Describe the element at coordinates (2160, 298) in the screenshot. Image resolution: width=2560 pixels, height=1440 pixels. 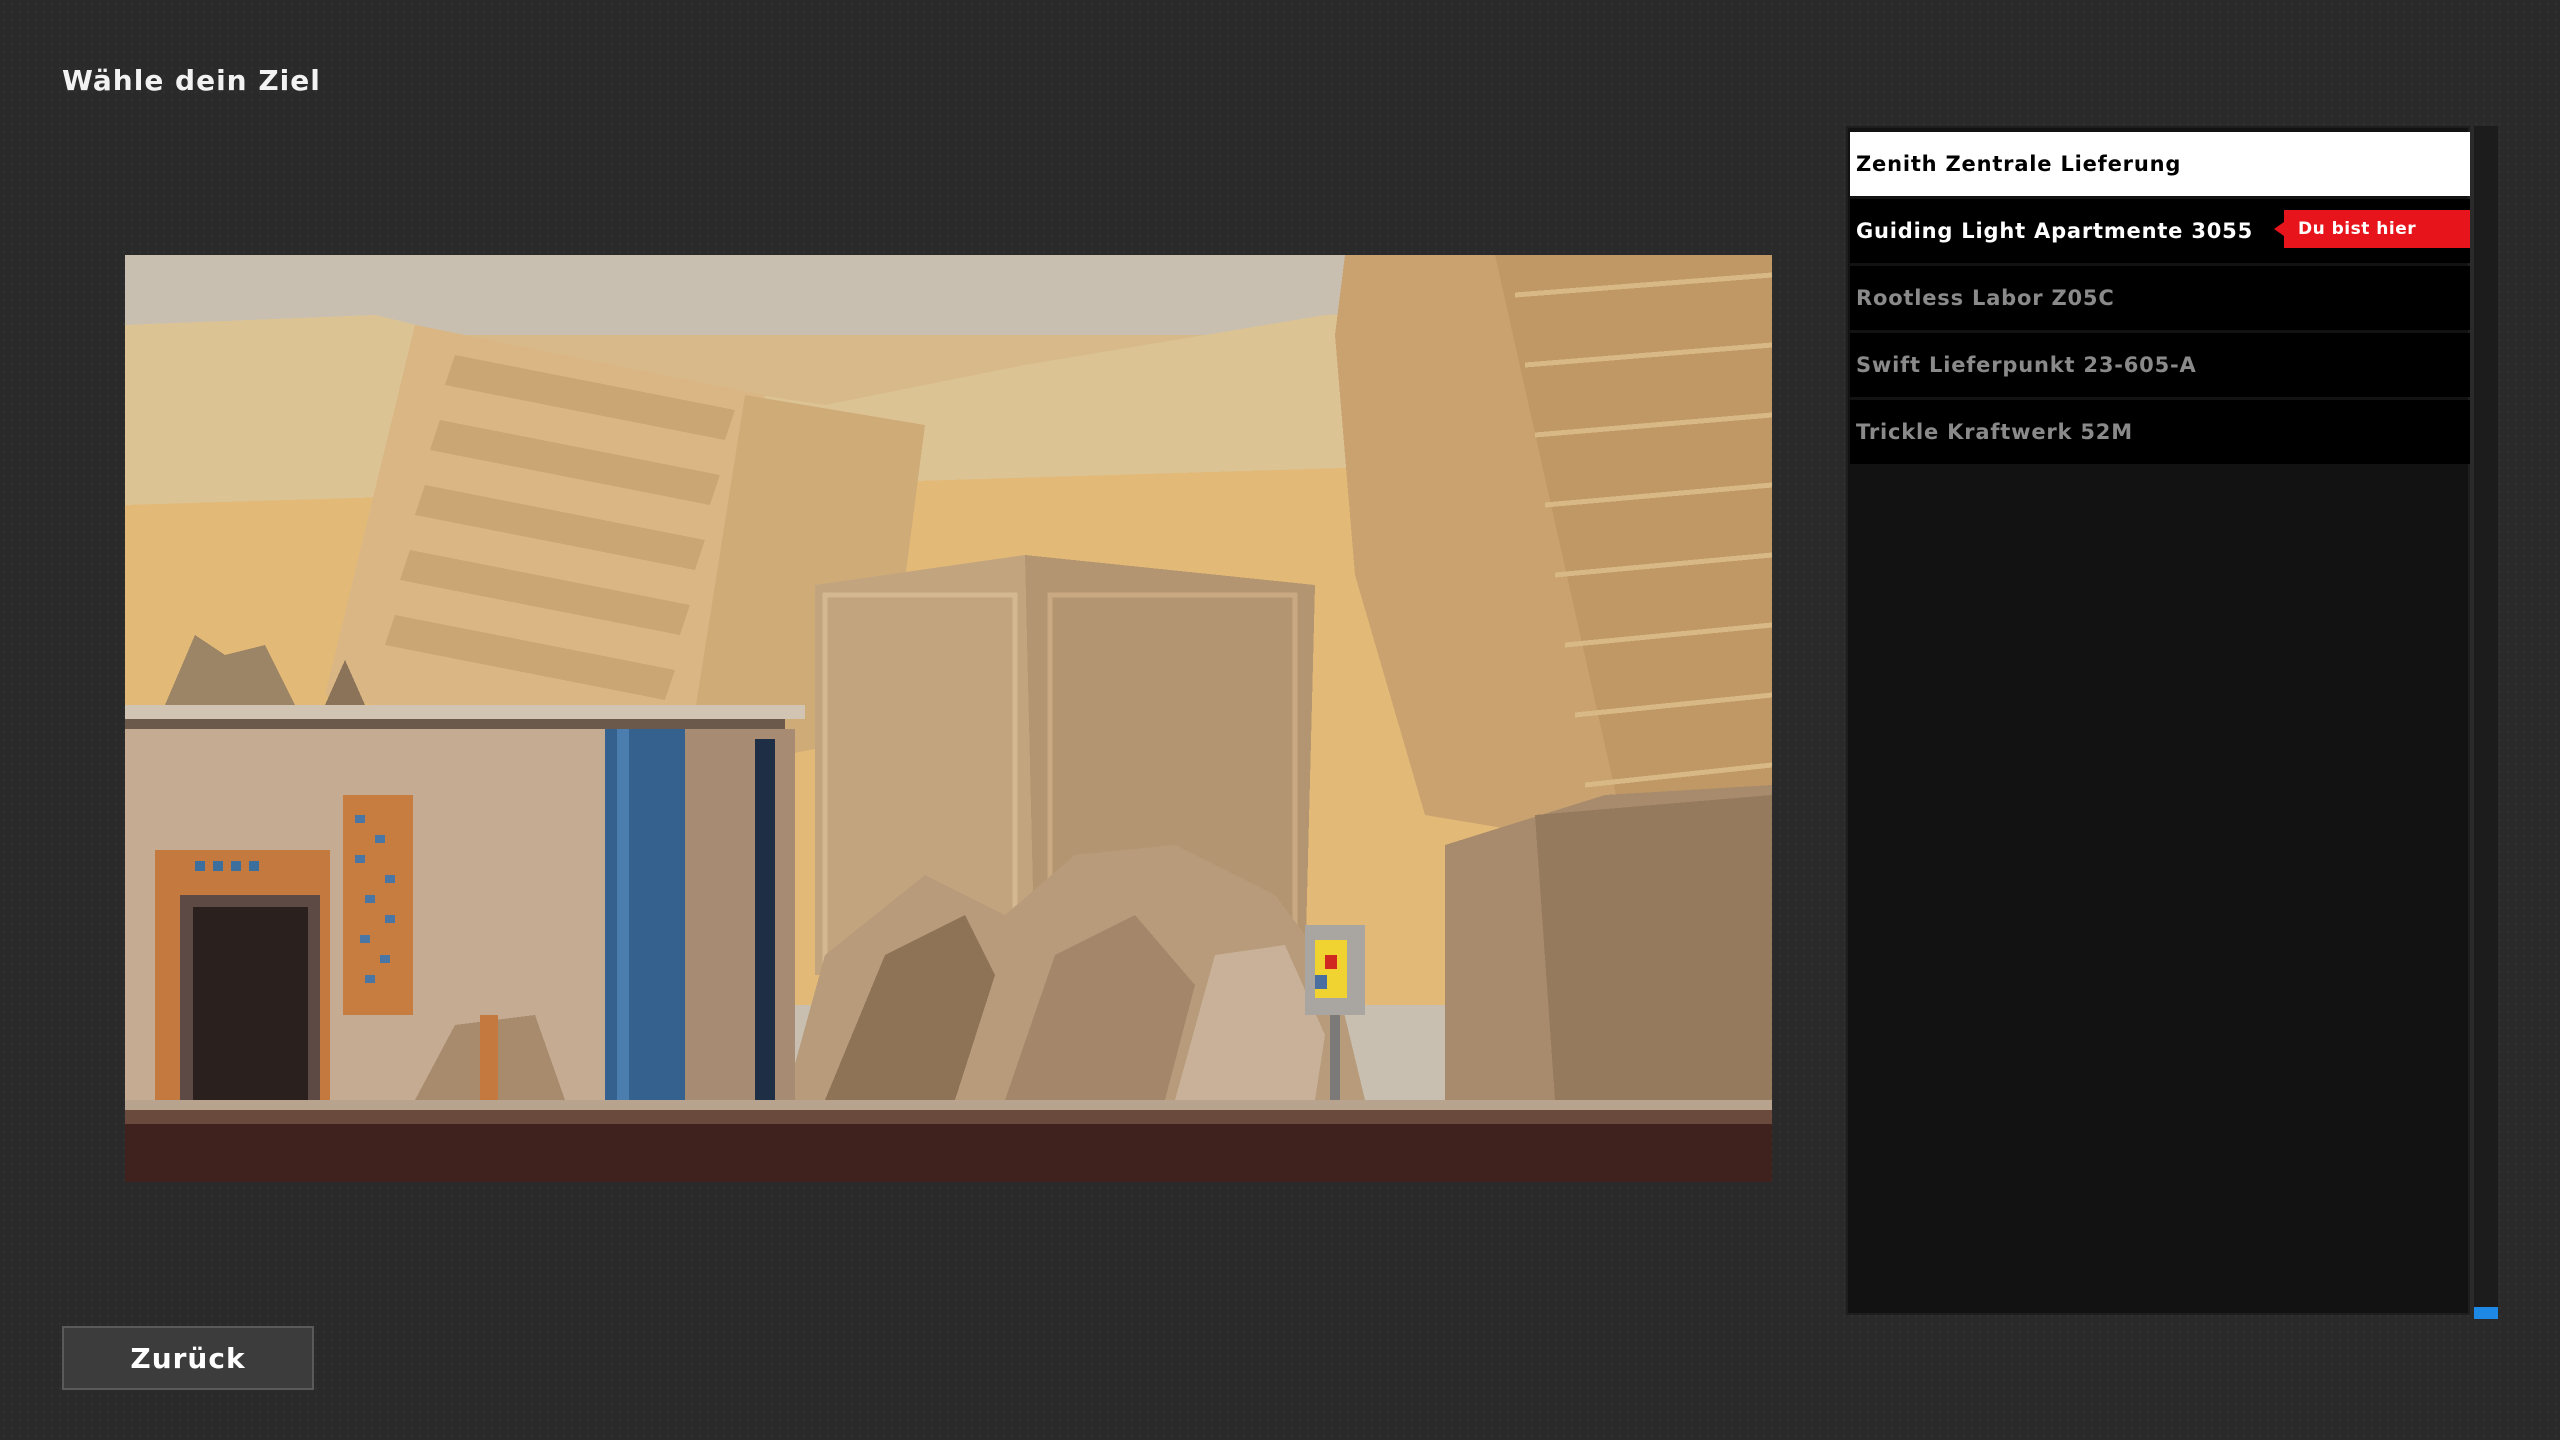
I see `destination-item-rootless: Rootless Labor Z05C` at that location.